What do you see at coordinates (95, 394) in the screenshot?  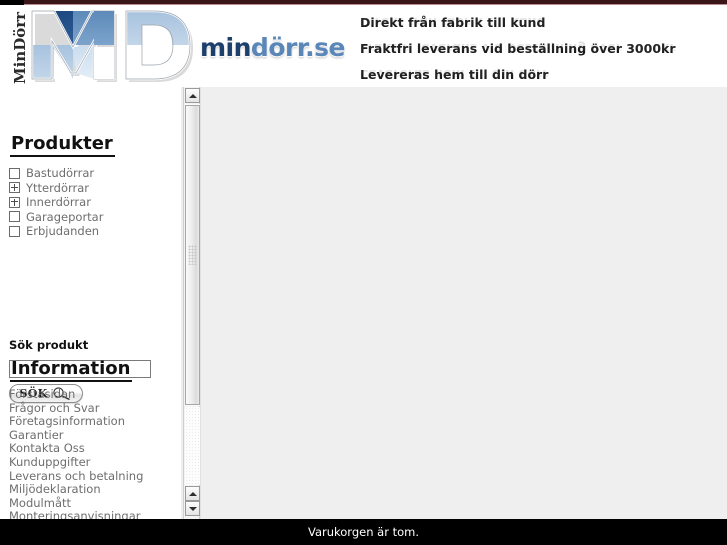 I see `info-link-forstasidan: Förstasidan` at bounding box center [95, 394].